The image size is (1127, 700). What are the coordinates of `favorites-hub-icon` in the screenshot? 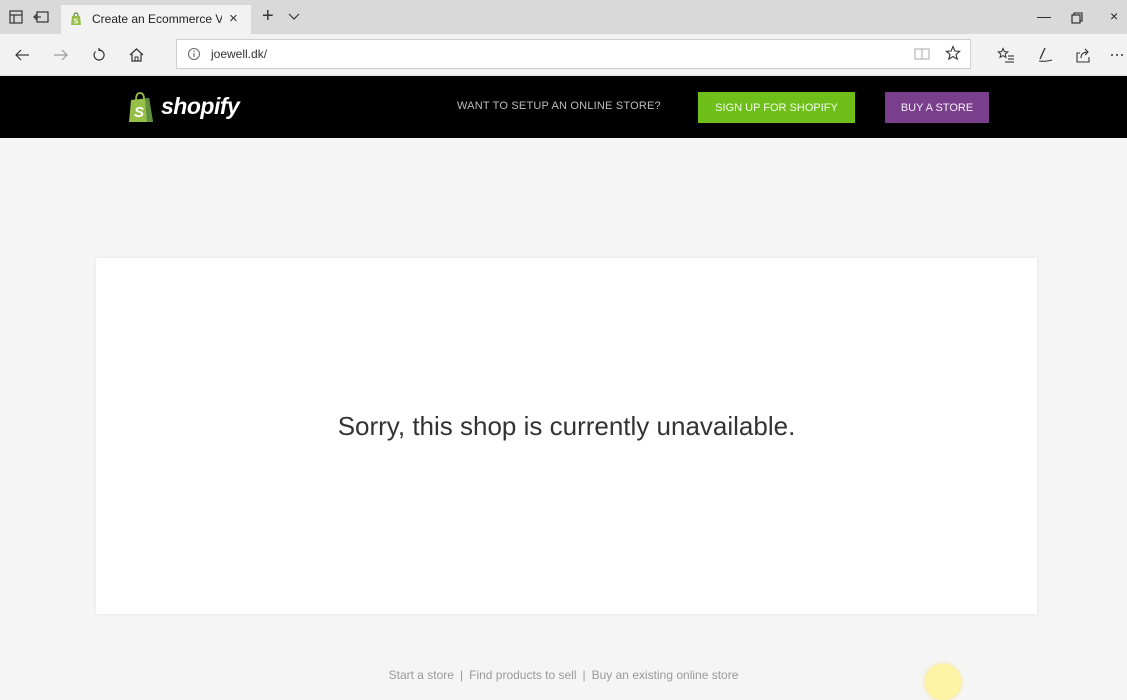 It's located at (1006, 55).